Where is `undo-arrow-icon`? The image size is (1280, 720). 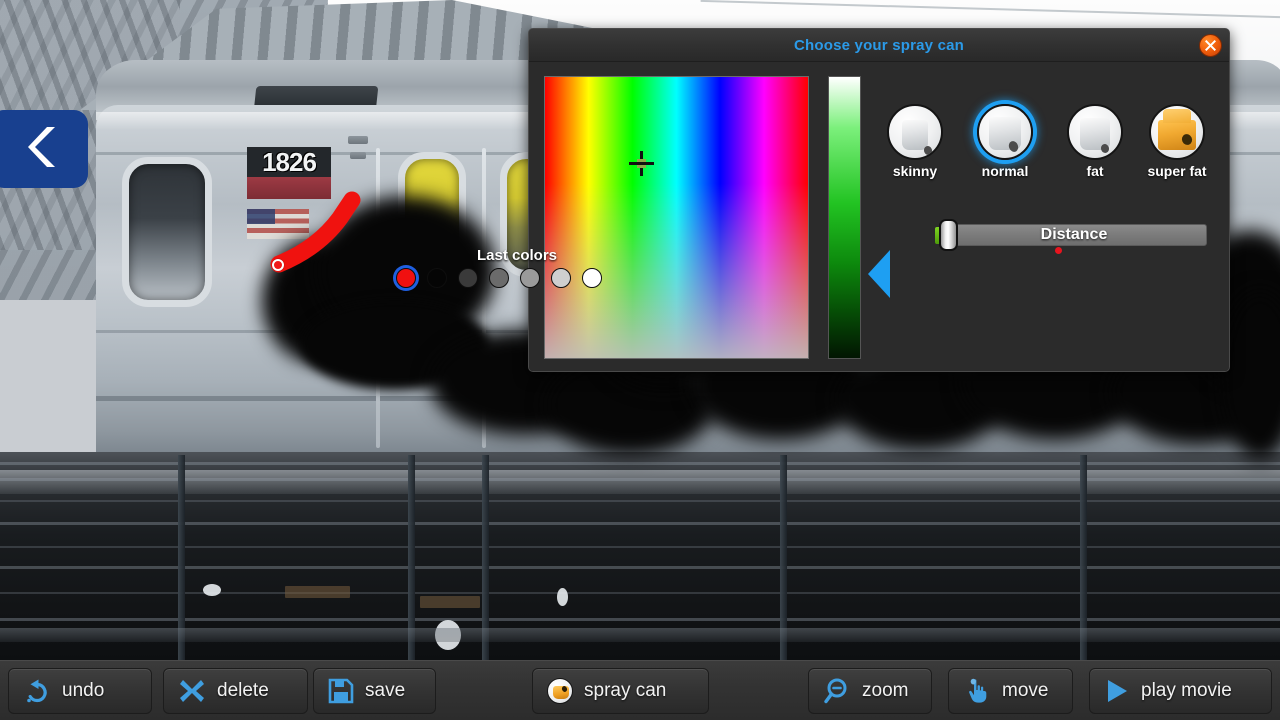 undo-arrow-icon is located at coordinates (37, 691).